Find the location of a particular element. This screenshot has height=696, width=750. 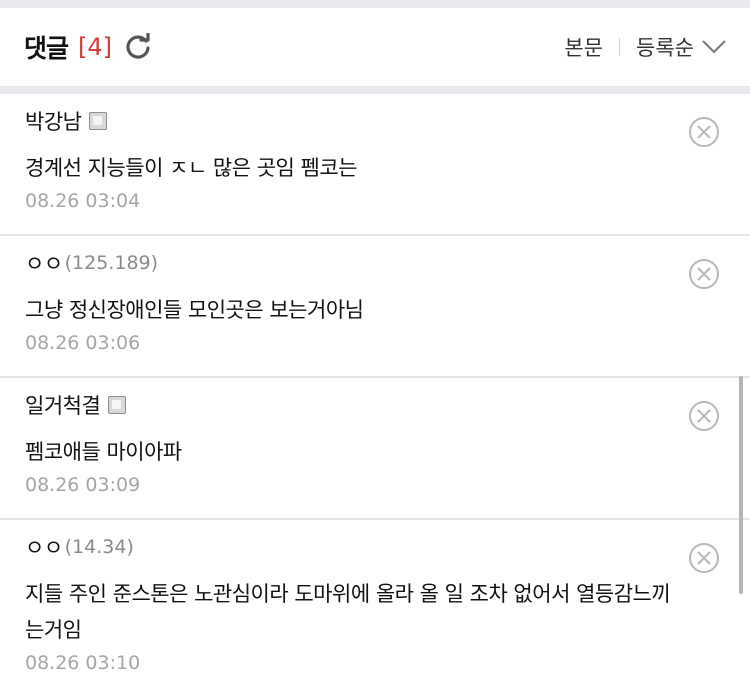

comment-author-line: ㅇㅇ (14.34) is located at coordinates (352, 547).